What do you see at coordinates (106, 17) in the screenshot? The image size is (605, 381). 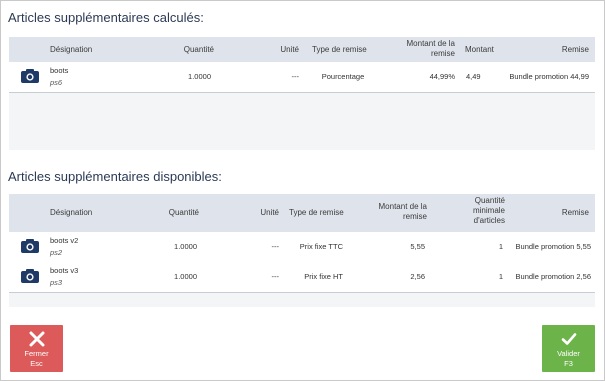 I see `calculated-section-title: Articles supplémentaires calculés:` at bounding box center [106, 17].